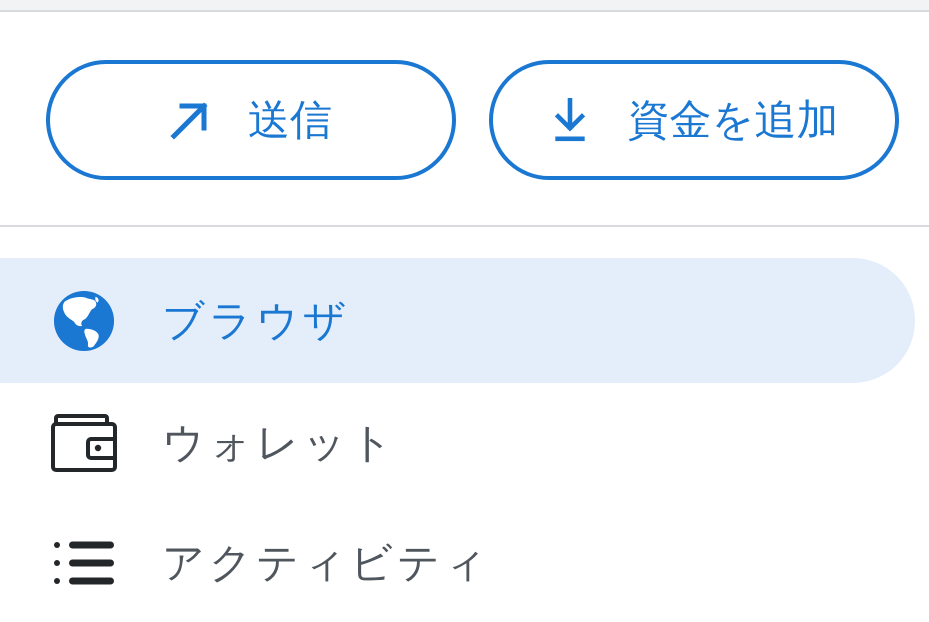  What do you see at coordinates (84, 321) in the screenshot?
I see `globe-icon` at bounding box center [84, 321].